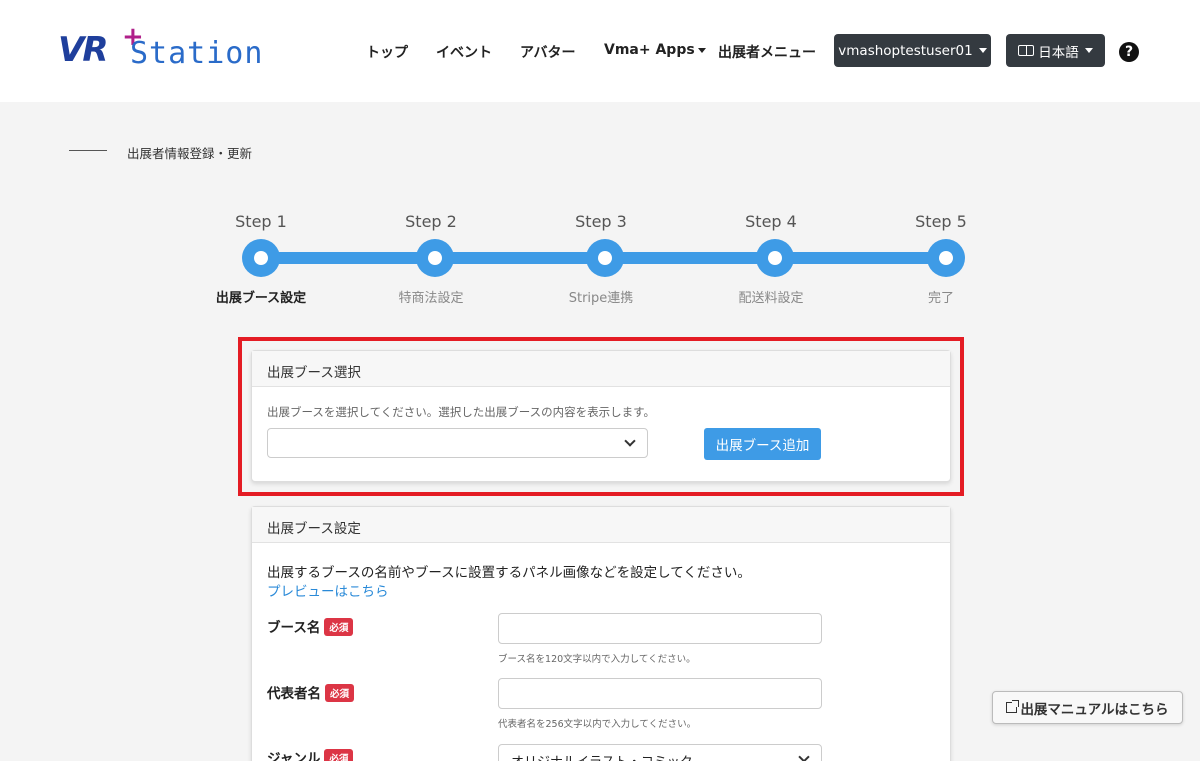 The height and width of the screenshot is (761, 1200). Describe the element at coordinates (435, 258) in the screenshot. I see `step-2-dot` at that location.